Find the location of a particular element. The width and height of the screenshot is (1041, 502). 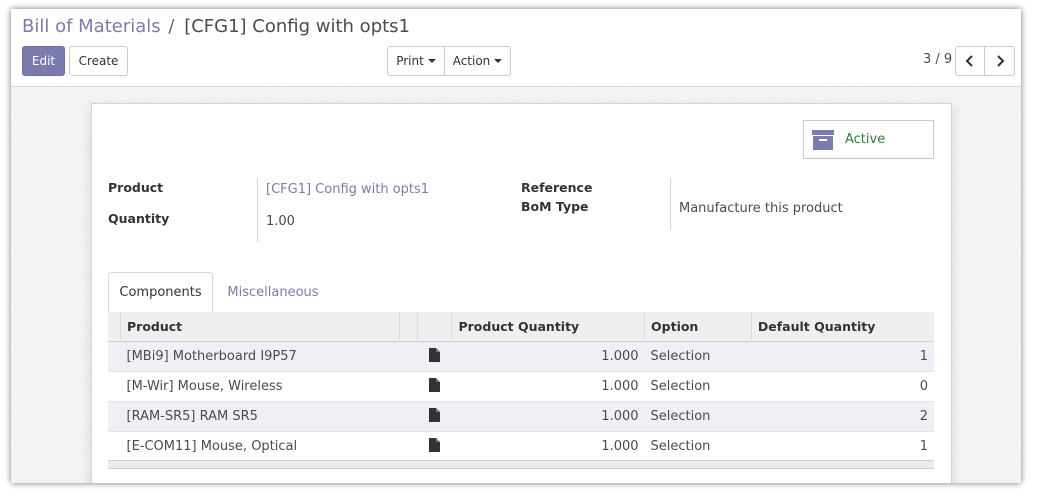

pager-next-button is located at coordinates (999, 61).